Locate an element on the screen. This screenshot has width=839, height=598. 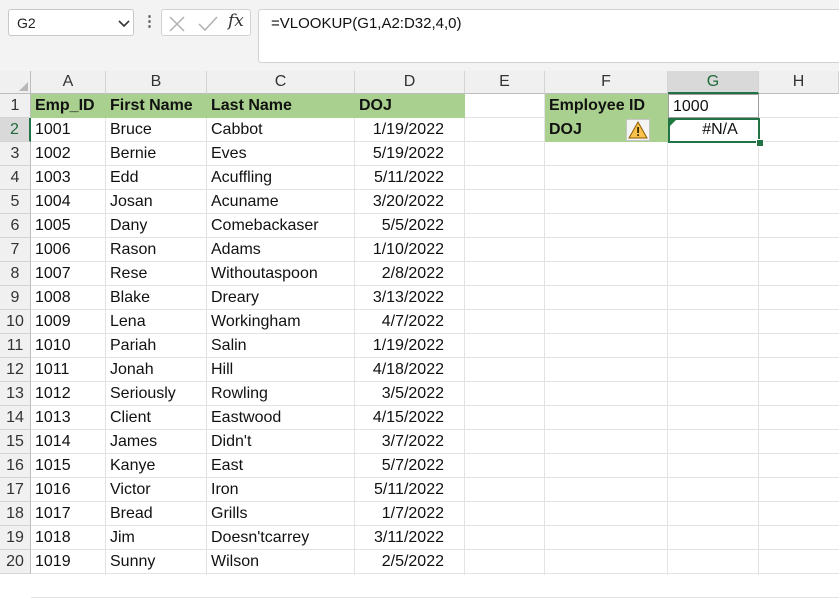
table-cell-doj: 5/7/2022 is located at coordinates (410, 466).